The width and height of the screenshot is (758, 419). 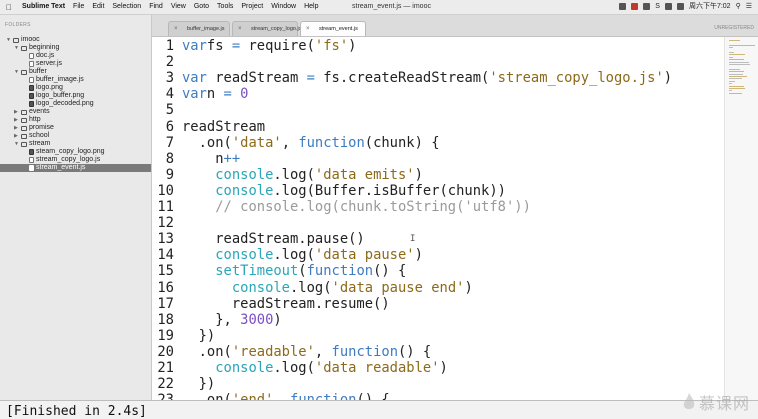 I want to click on tree-file: logo.png, so click(x=75, y=88).